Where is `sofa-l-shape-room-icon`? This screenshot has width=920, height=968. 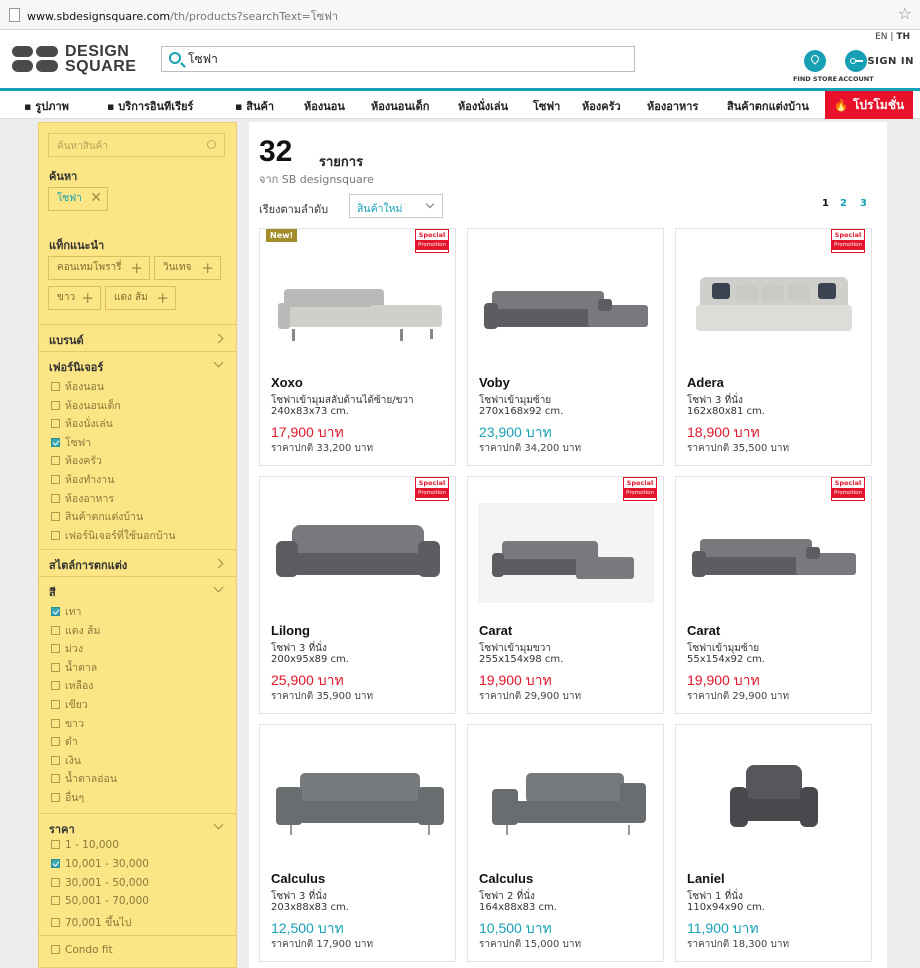 sofa-l-shape-room-icon is located at coordinates (566, 550).